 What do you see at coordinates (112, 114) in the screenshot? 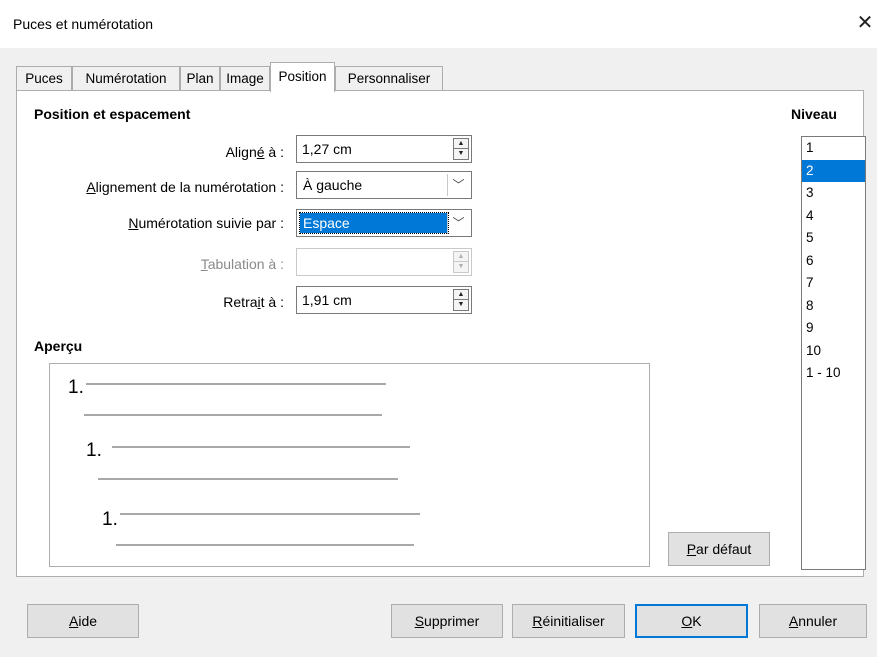
I see `position-section-title: Position et espacement` at bounding box center [112, 114].